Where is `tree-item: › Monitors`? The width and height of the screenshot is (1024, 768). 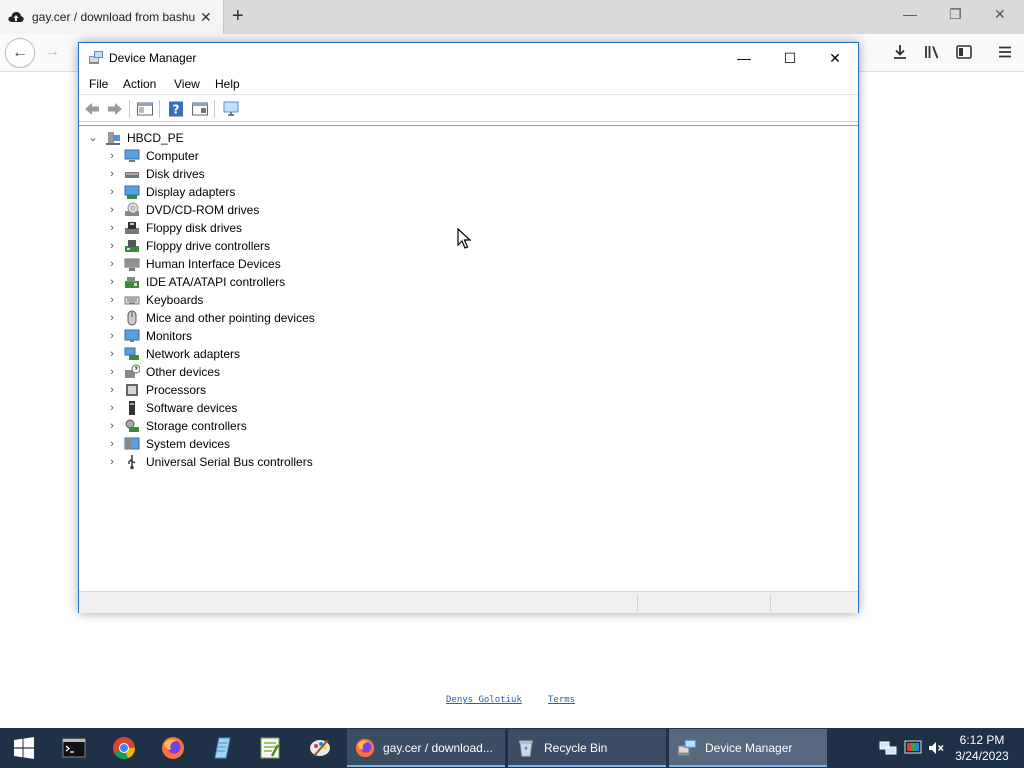
tree-item: › Monitors is located at coordinates (306, 336).